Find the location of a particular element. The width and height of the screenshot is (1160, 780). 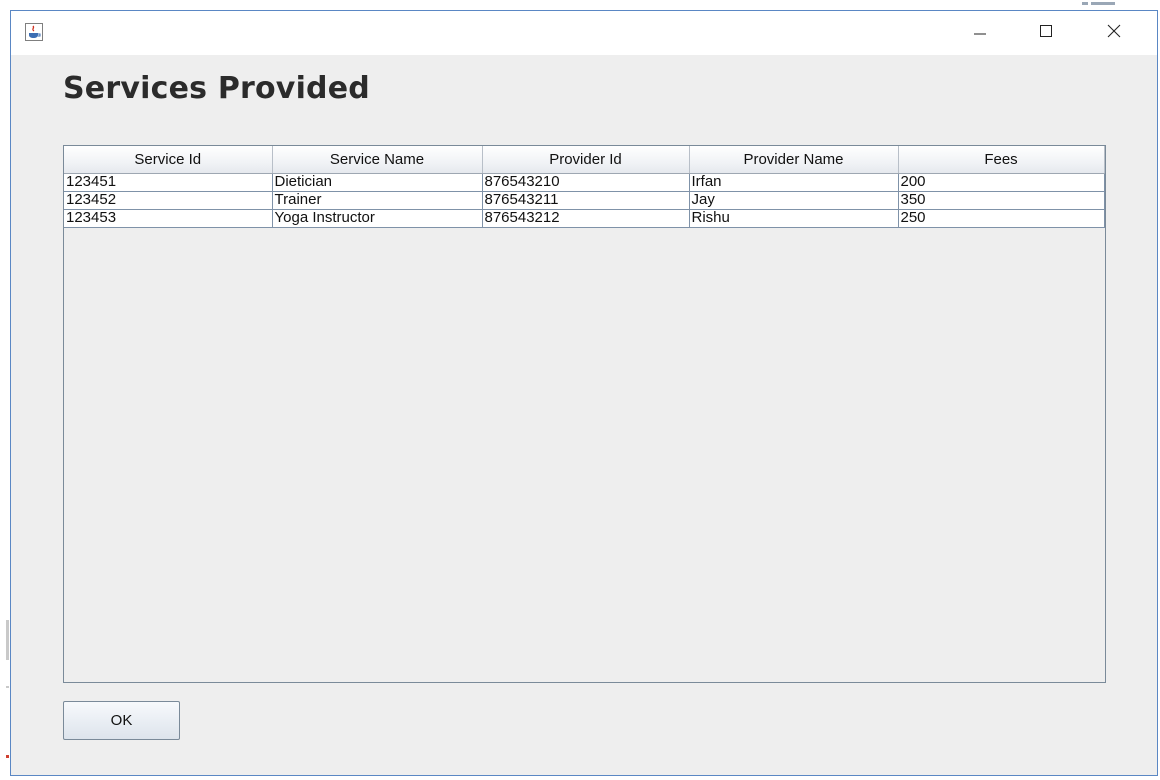

close-button is located at coordinates (1114, 33).